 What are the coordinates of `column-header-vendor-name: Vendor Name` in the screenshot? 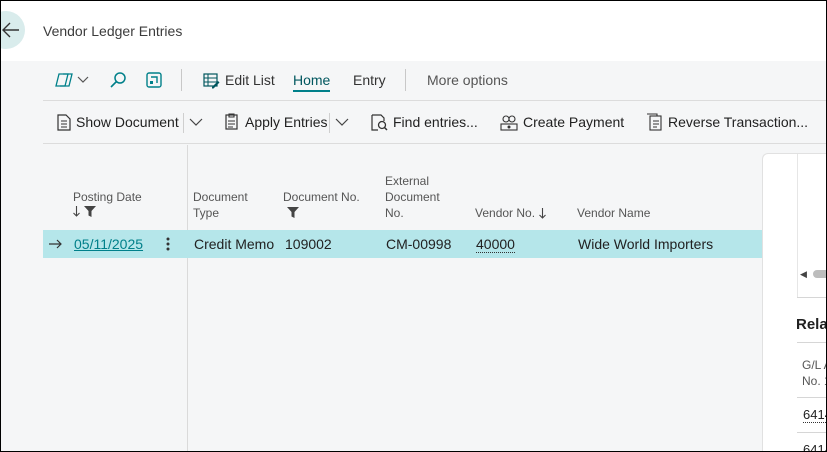 It's located at (613, 213).